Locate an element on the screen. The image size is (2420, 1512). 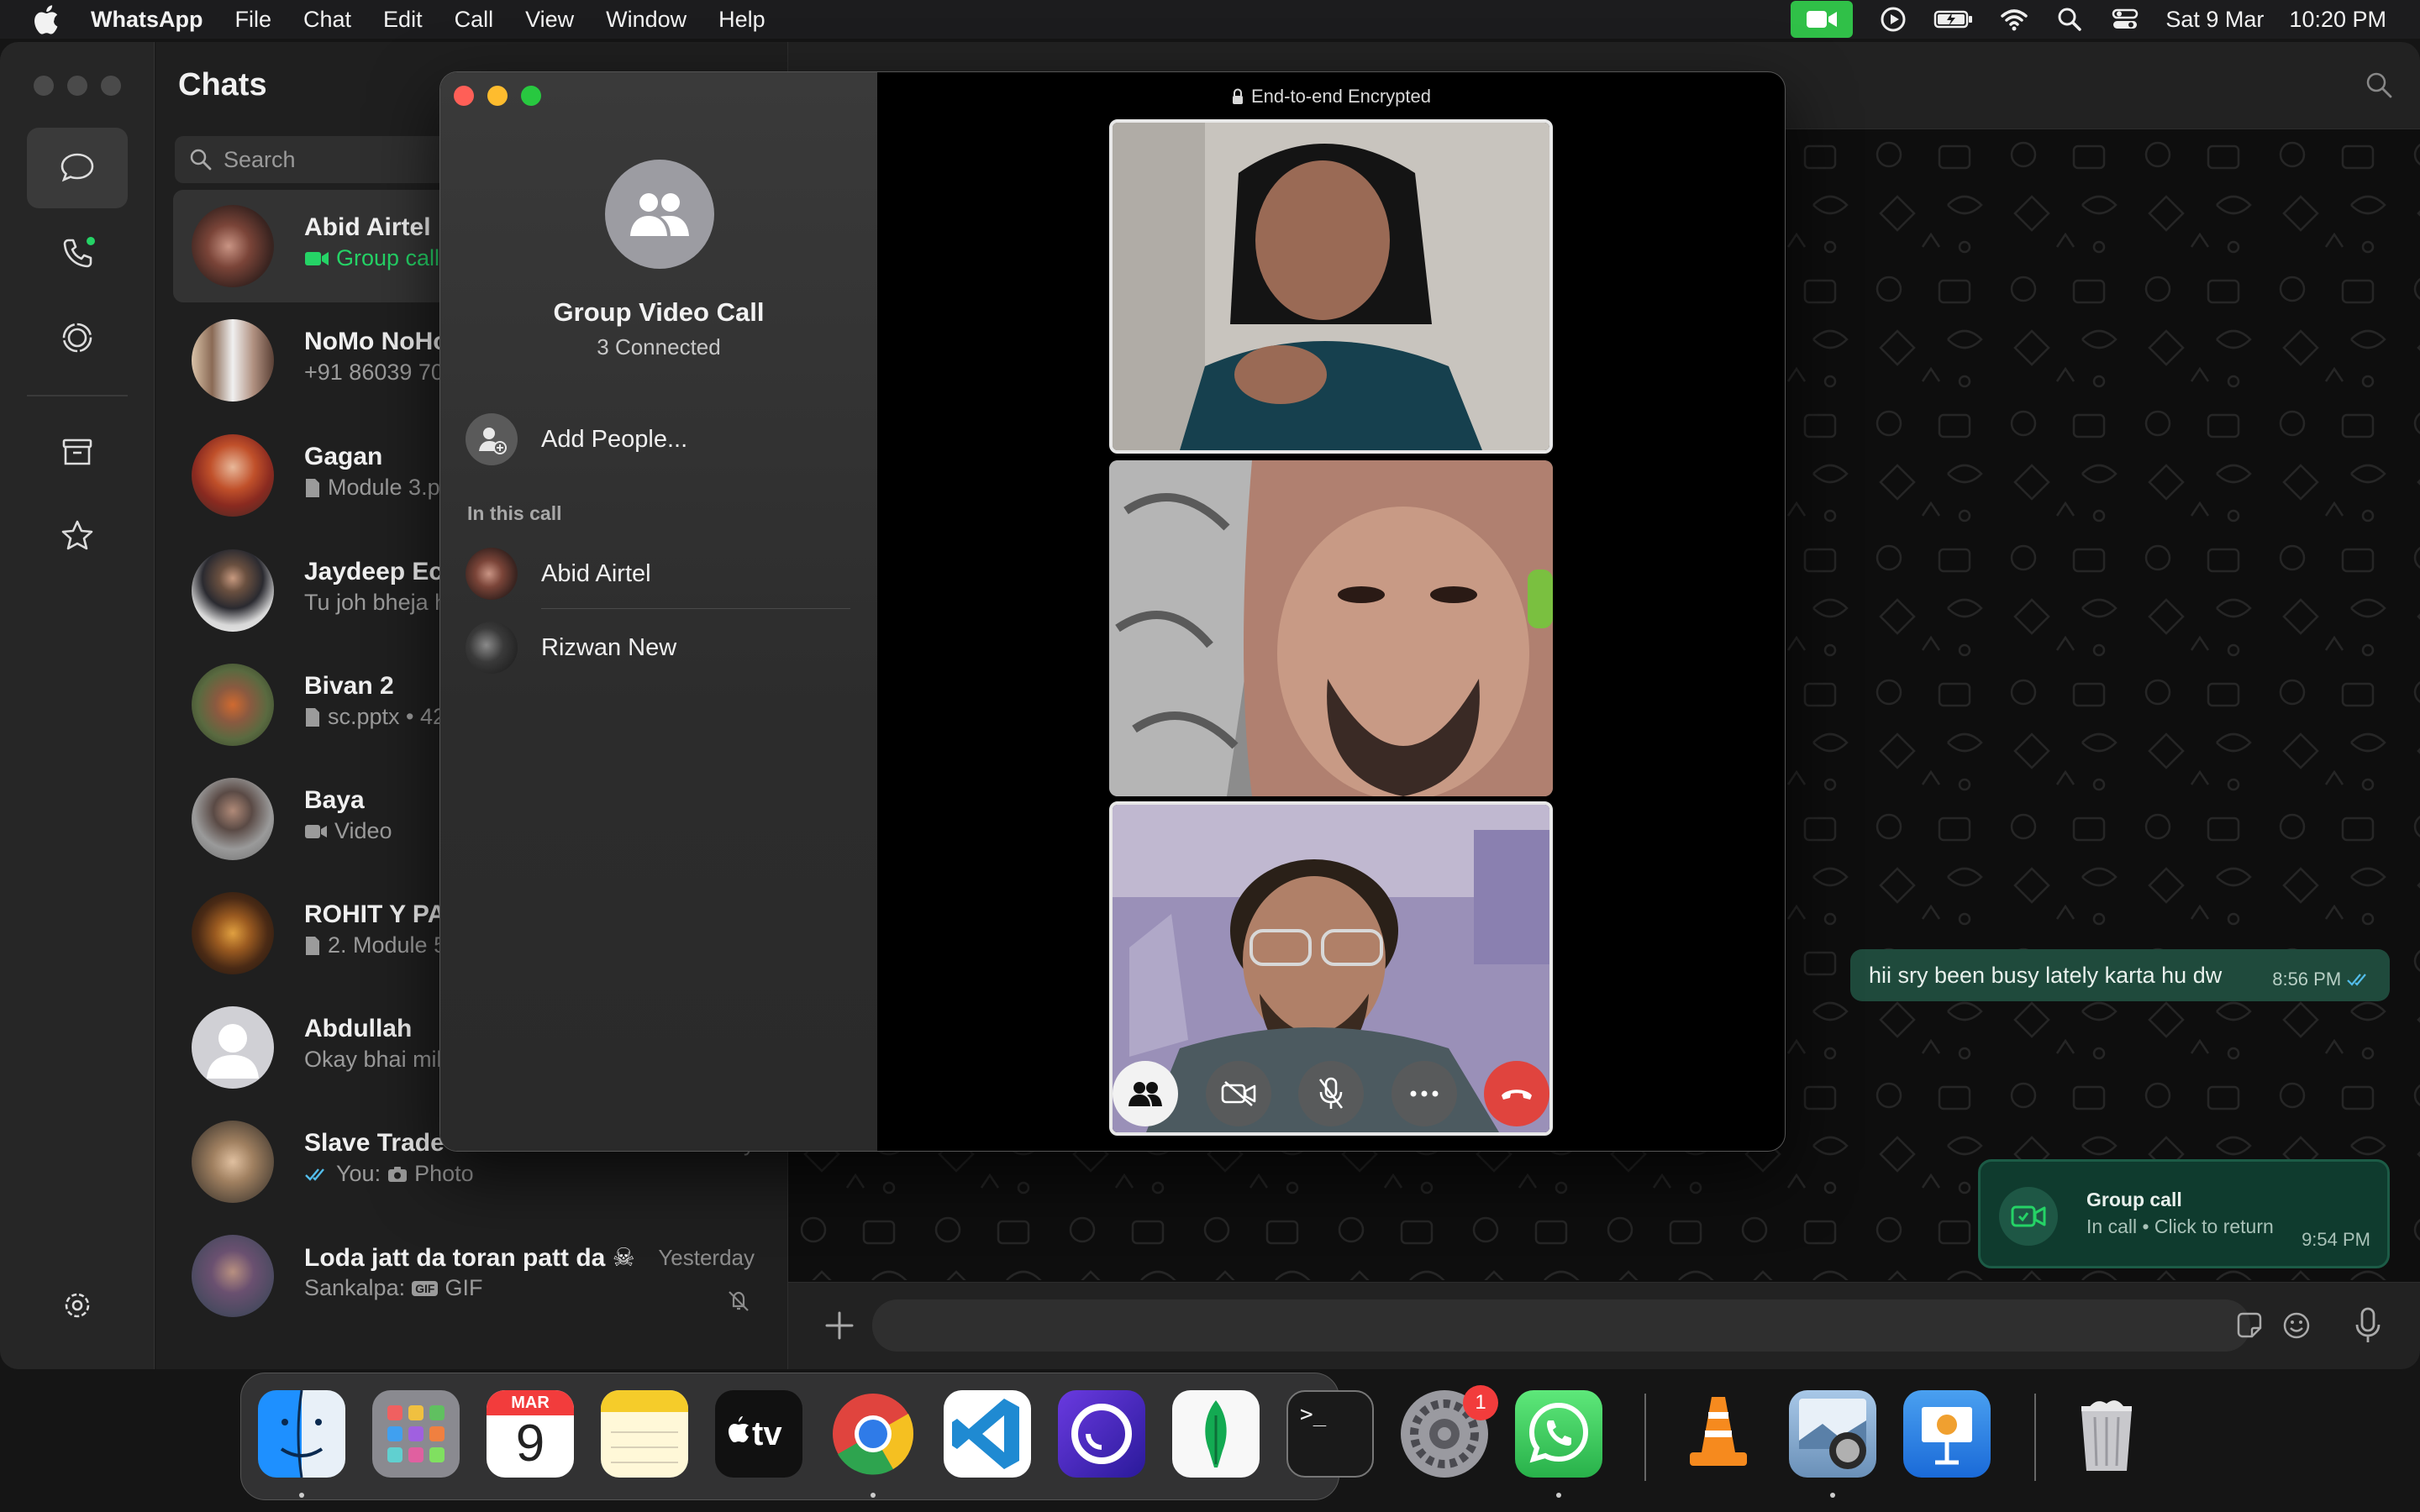
mute-button is located at coordinates (1331, 1093).